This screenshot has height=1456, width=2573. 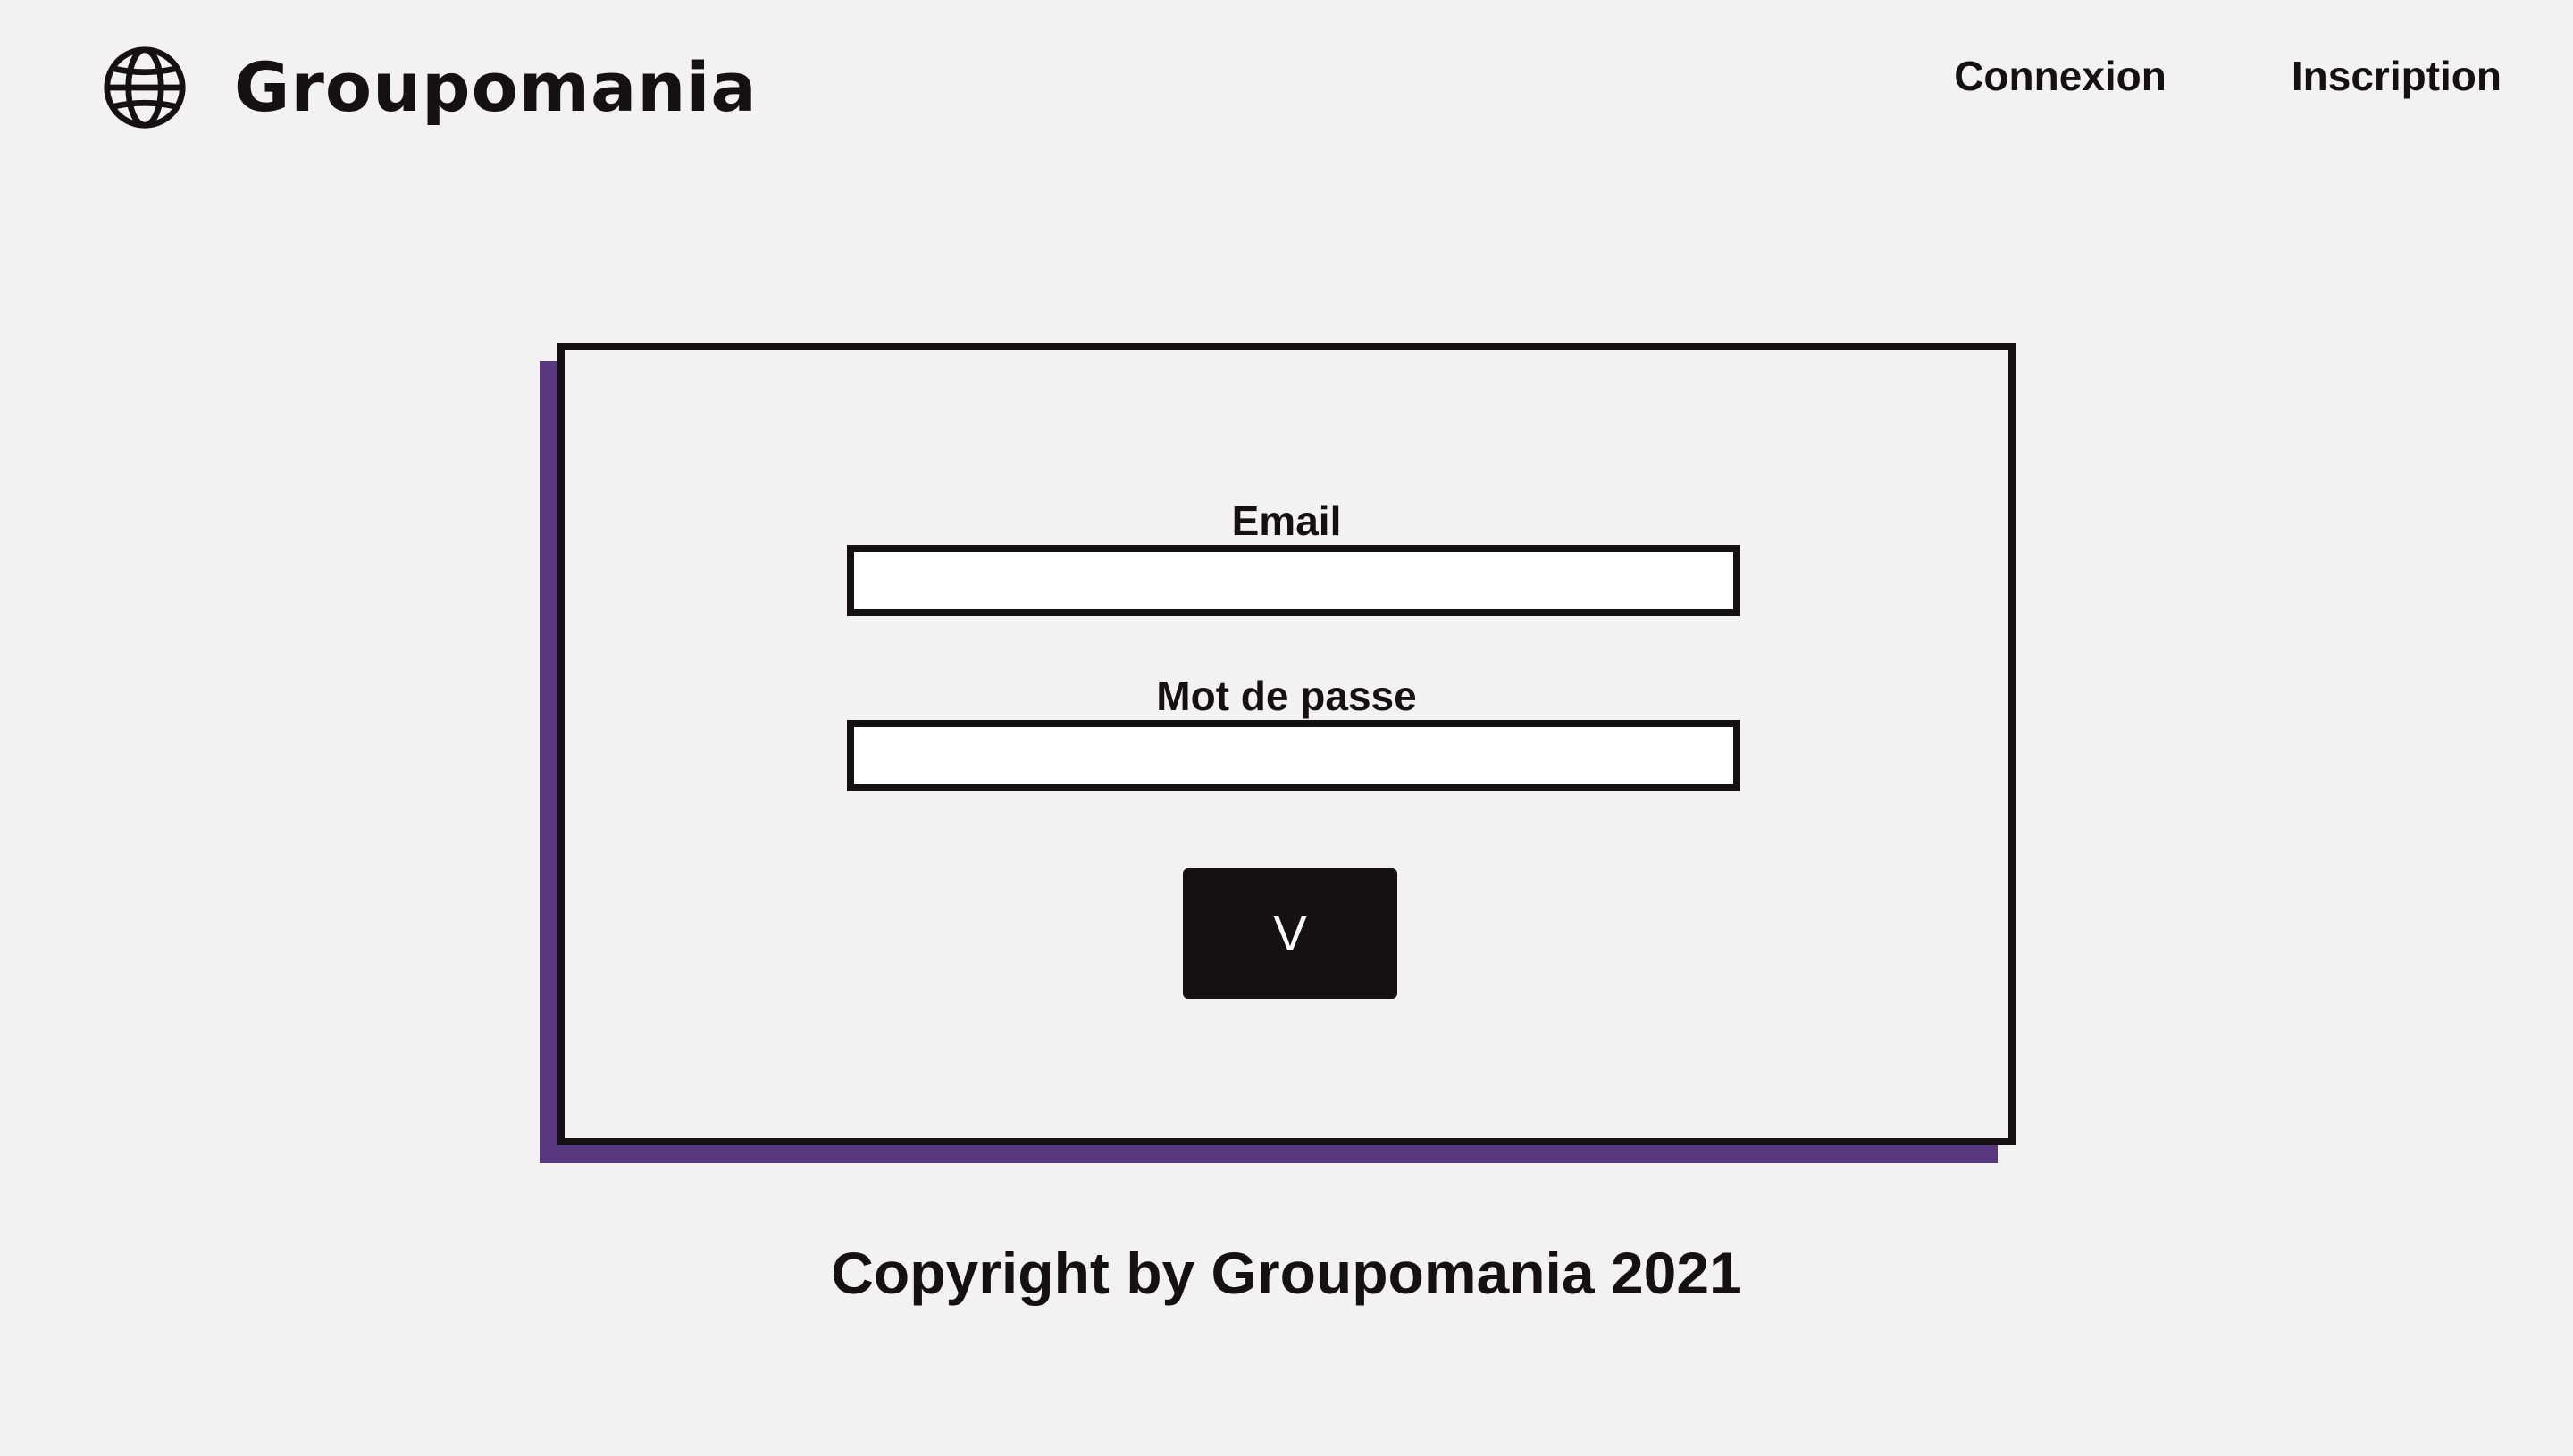 I want to click on email-field, so click(x=1293, y=580).